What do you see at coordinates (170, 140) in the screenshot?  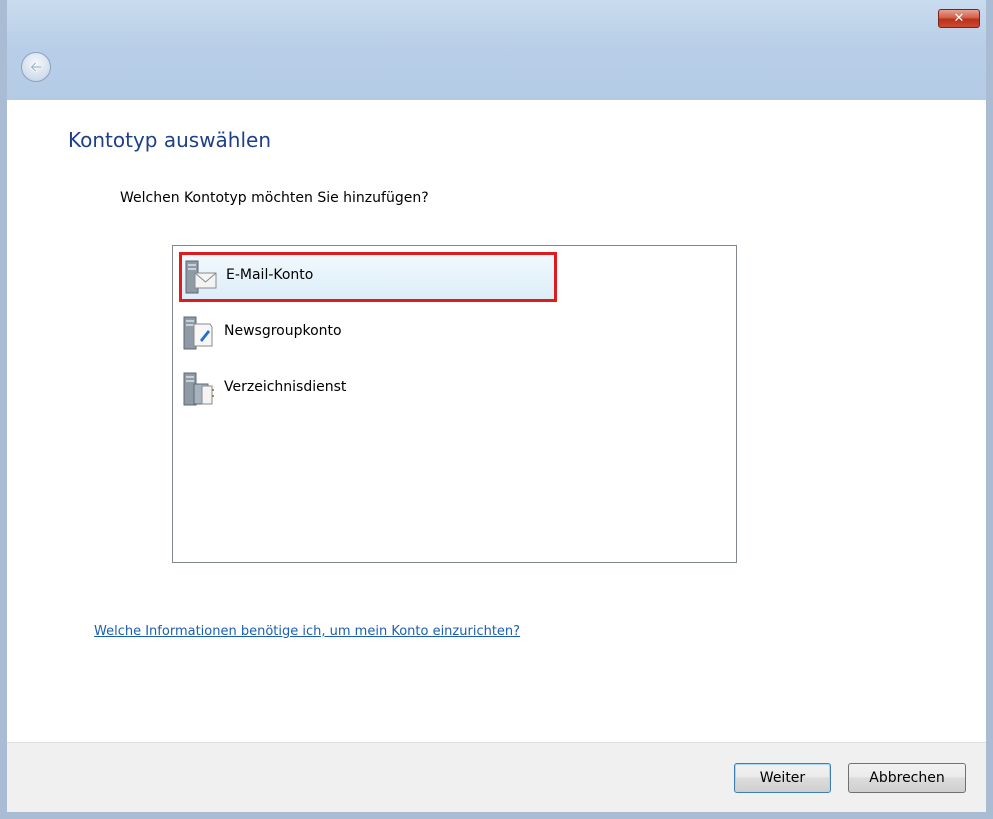 I see `page-title: Kontotyp auswählen` at bounding box center [170, 140].